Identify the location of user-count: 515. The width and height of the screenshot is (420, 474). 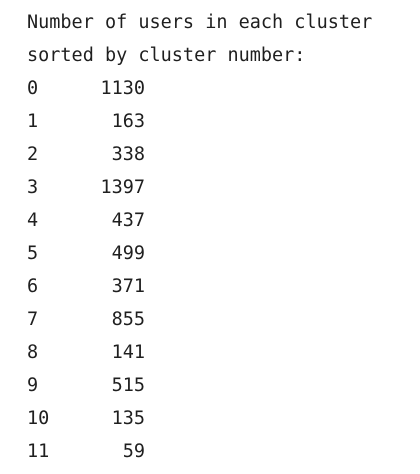
(128, 385).